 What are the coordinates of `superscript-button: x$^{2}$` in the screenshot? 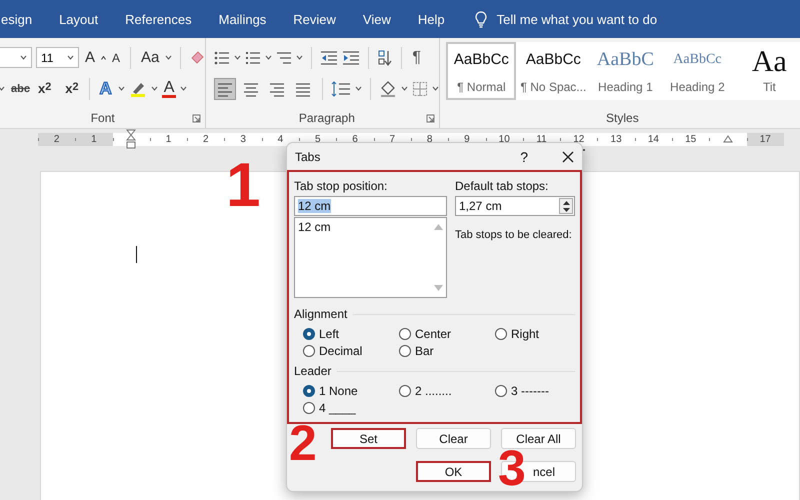 It's located at (71, 88).